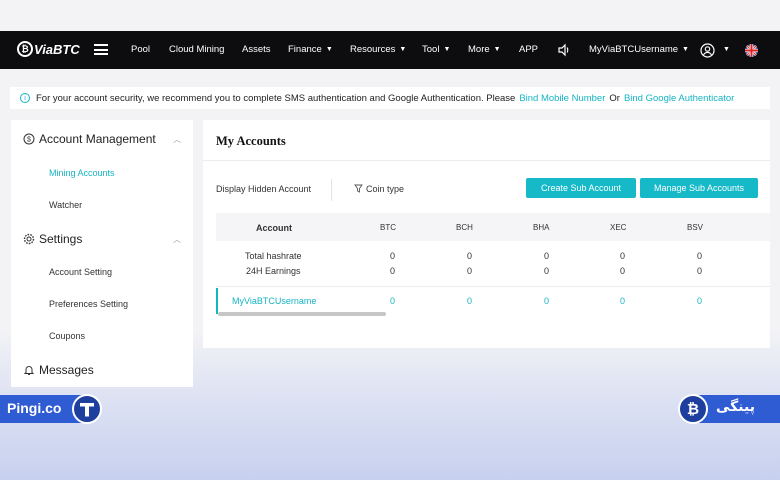 Image resolution: width=780 pixels, height=480 pixels. I want to click on nav-resources: Resources ▼, so click(378, 49).